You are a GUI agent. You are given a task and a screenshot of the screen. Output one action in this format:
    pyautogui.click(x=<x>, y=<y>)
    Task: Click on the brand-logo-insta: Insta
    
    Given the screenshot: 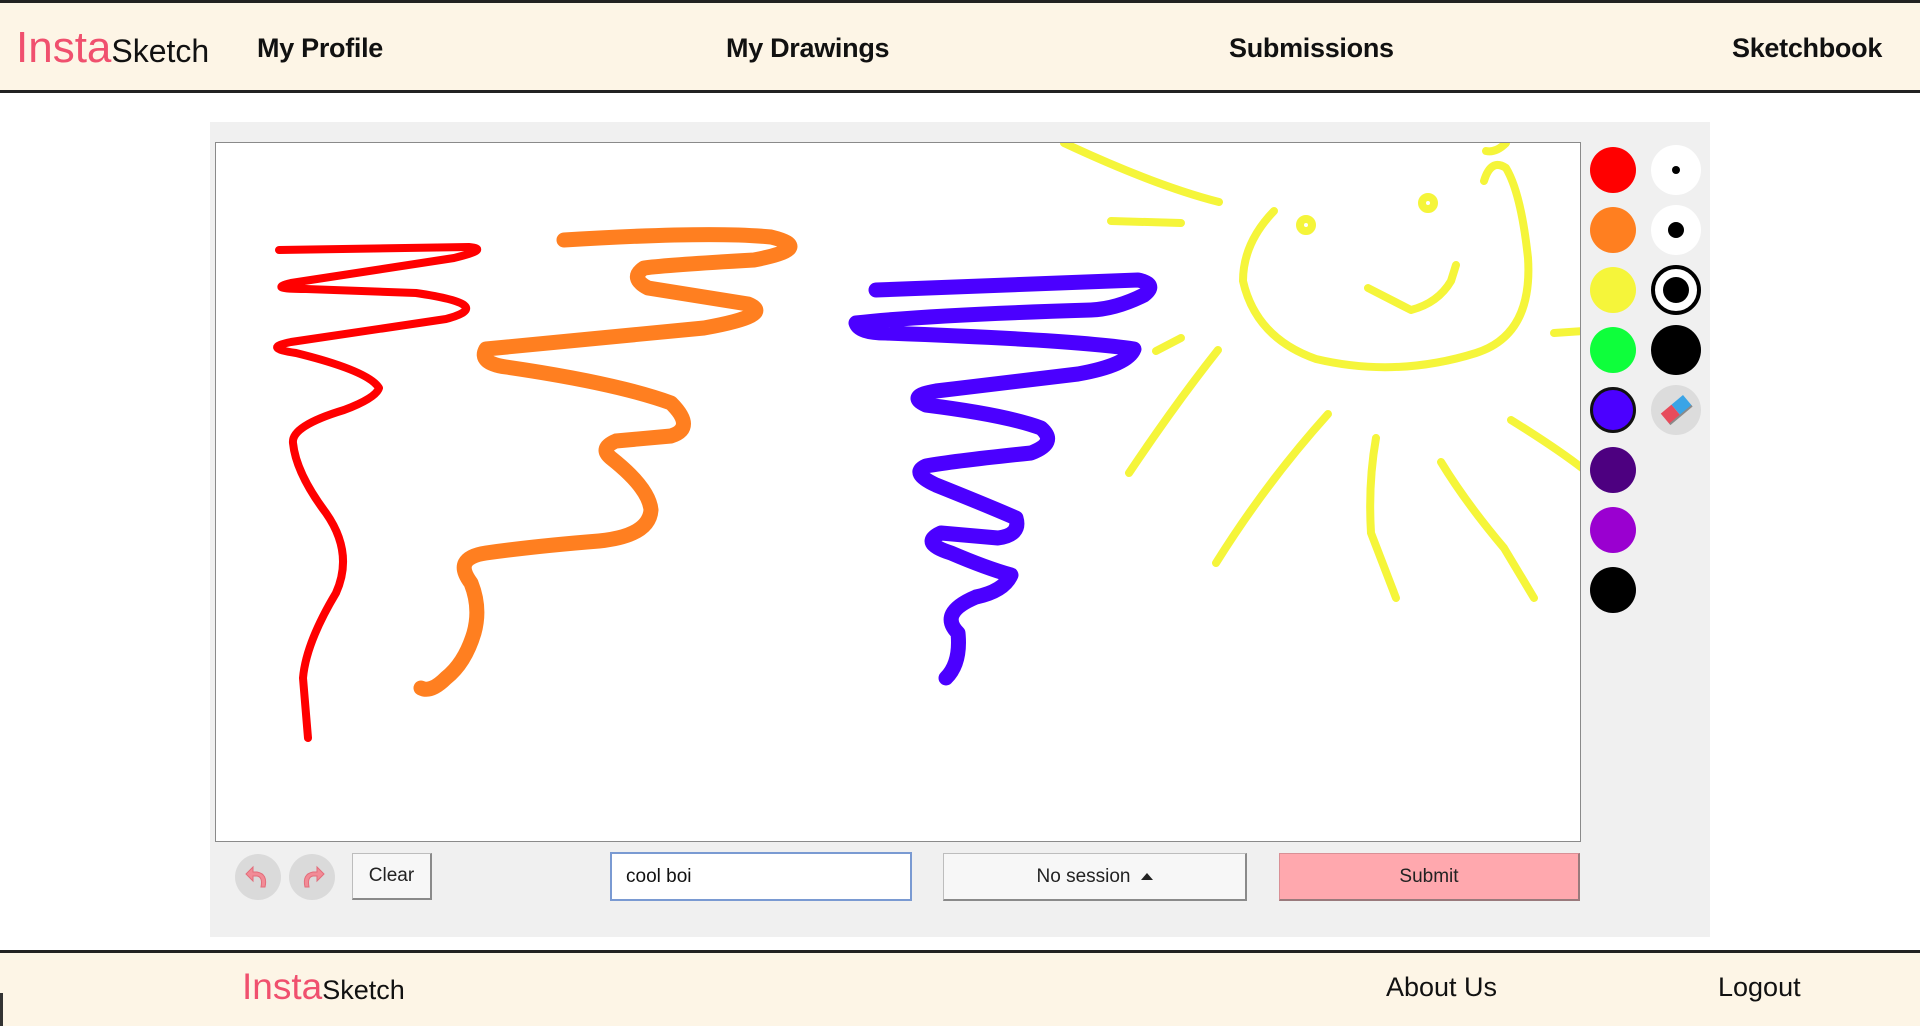 What is the action you would take?
    pyautogui.click(x=64, y=47)
    